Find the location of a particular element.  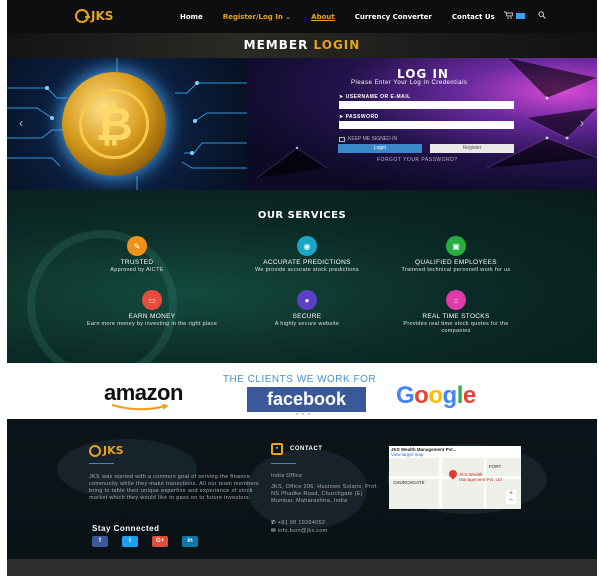

map-label: JKS Wealth Management Pvt. Ltd is located at coordinates (480, 477).